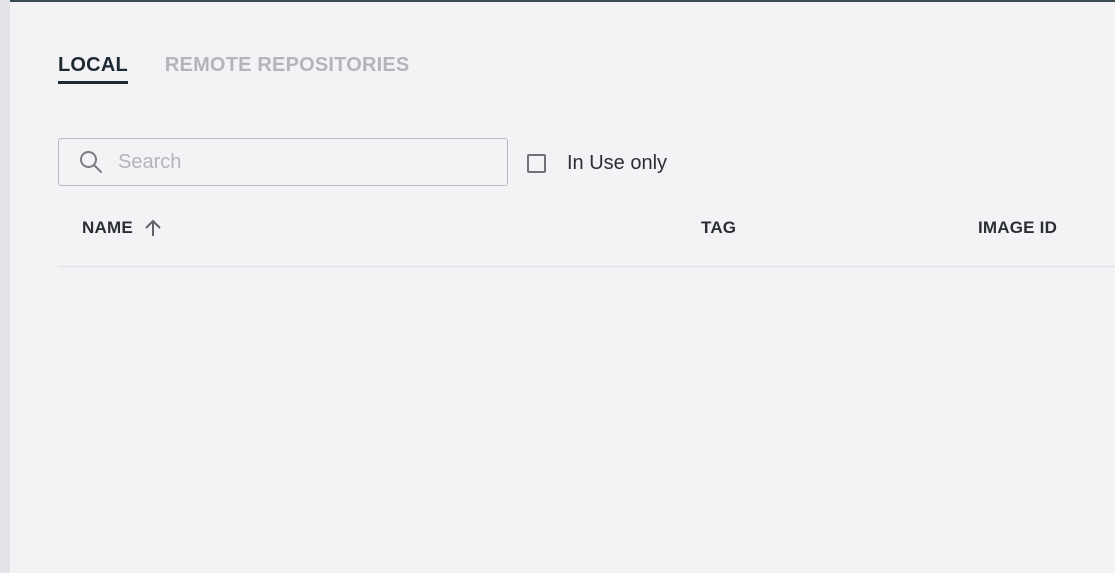 Image resolution: width=1115 pixels, height=573 pixels. Describe the element at coordinates (536, 163) in the screenshot. I see `in-use-only-checkbox` at that location.